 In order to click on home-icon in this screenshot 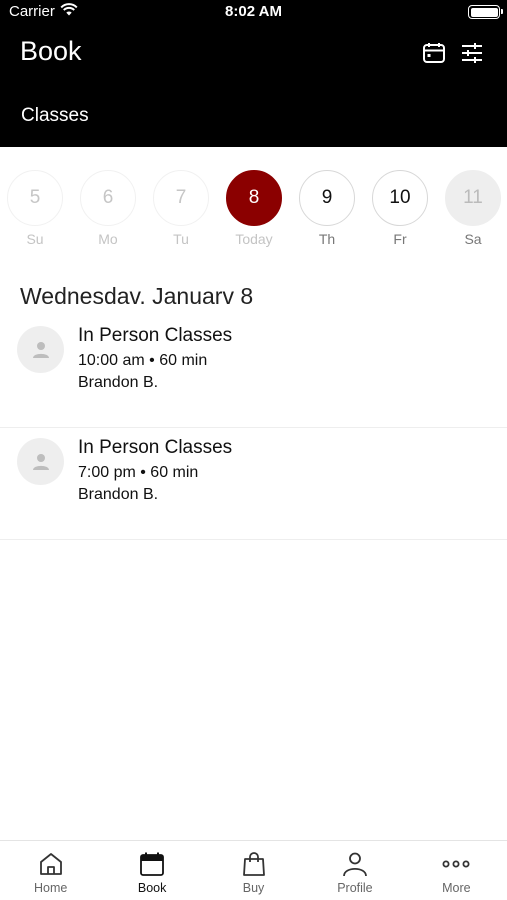, I will do `click(51, 864)`.